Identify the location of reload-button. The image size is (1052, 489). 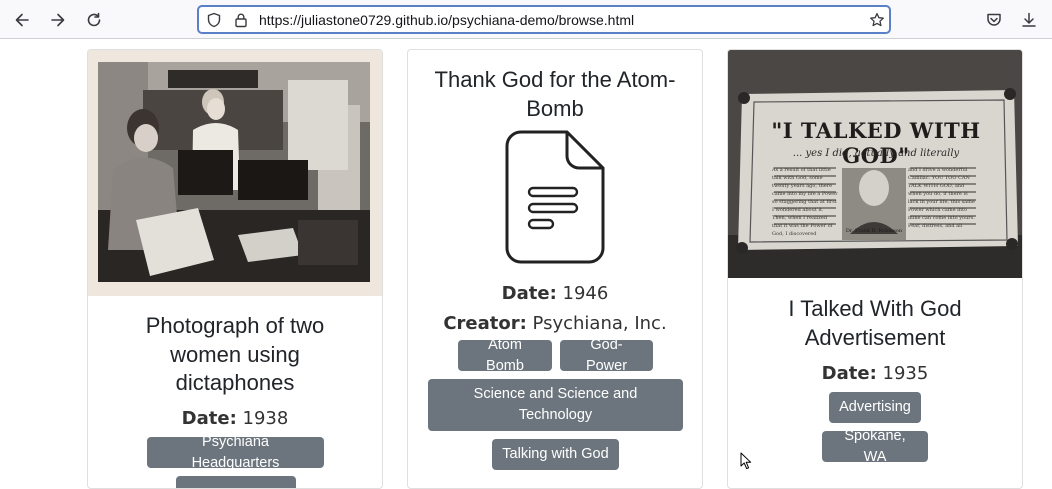
(94, 20).